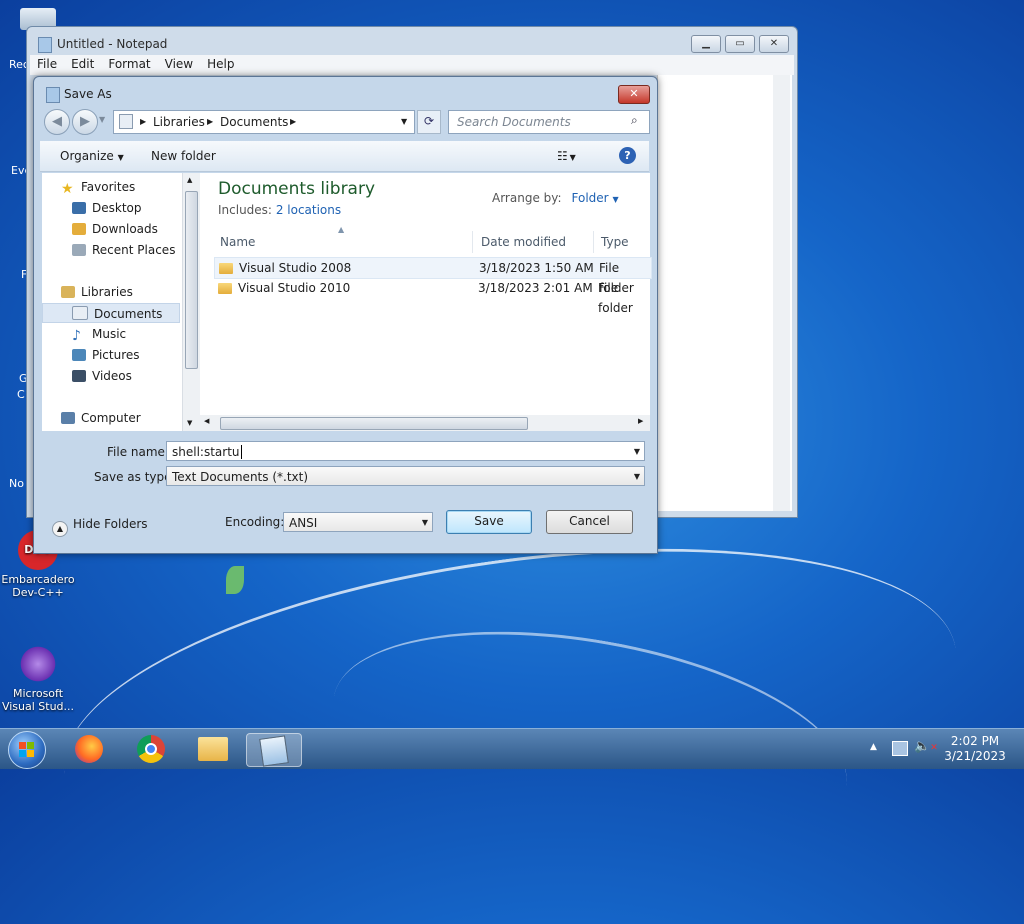  I want to click on desktop-partial-label: No, so click(16, 483).